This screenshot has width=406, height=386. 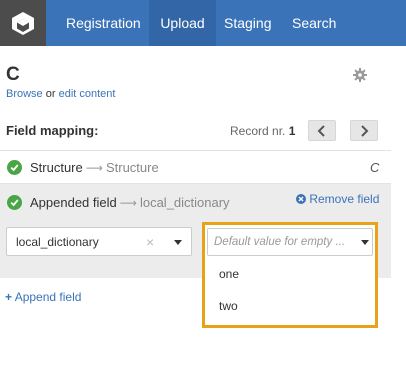 What do you see at coordinates (56, 167) in the screenshot?
I see `mapping-source: Structure` at bounding box center [56, 167].